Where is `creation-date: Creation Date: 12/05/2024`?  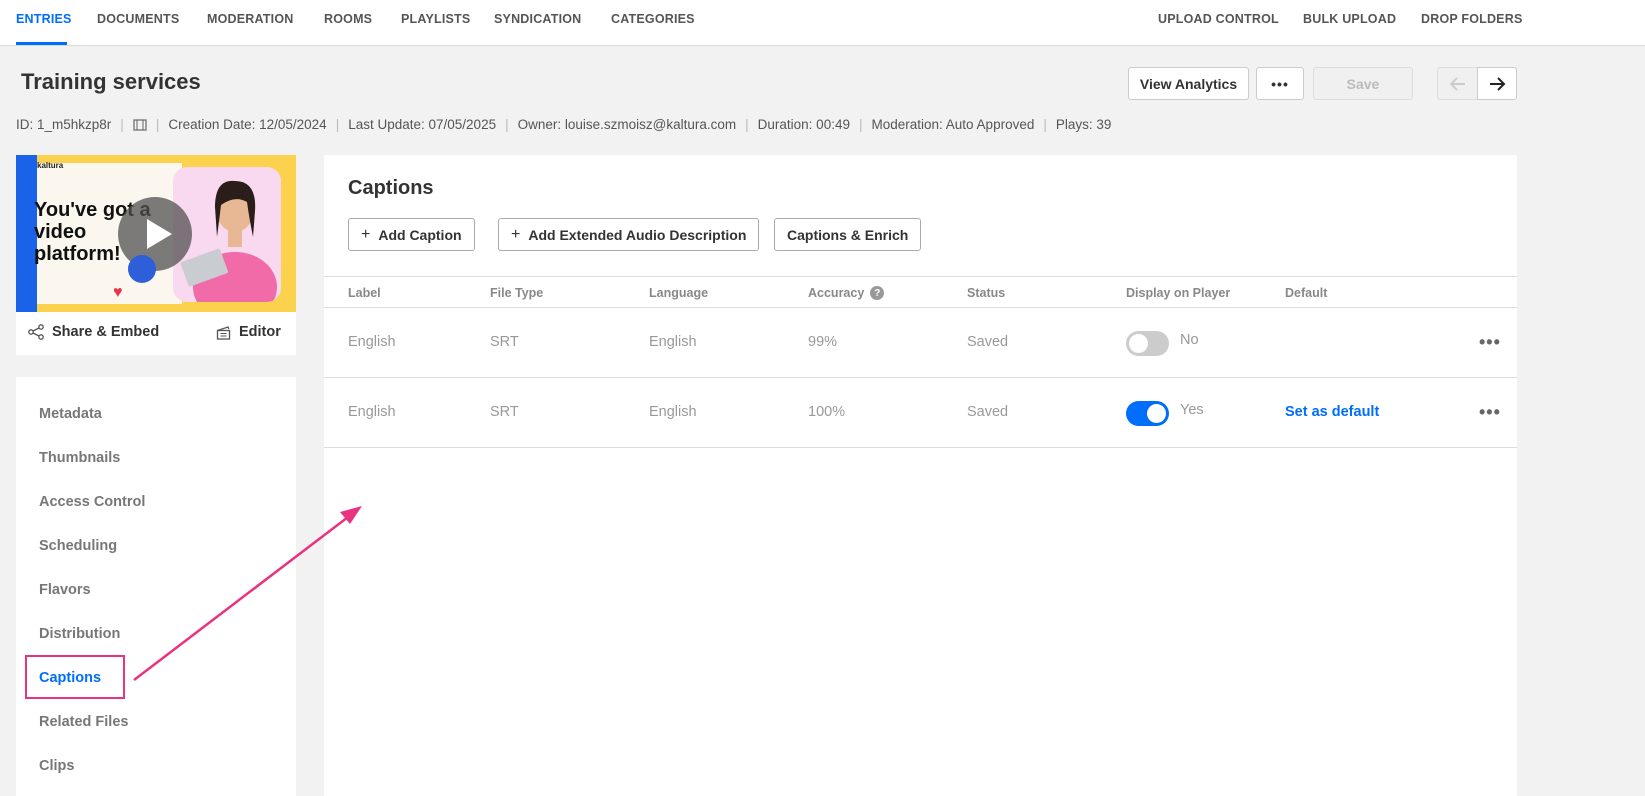
creation-date: Creation Date: 12/05/2024 is located at coordinates (247, 124).